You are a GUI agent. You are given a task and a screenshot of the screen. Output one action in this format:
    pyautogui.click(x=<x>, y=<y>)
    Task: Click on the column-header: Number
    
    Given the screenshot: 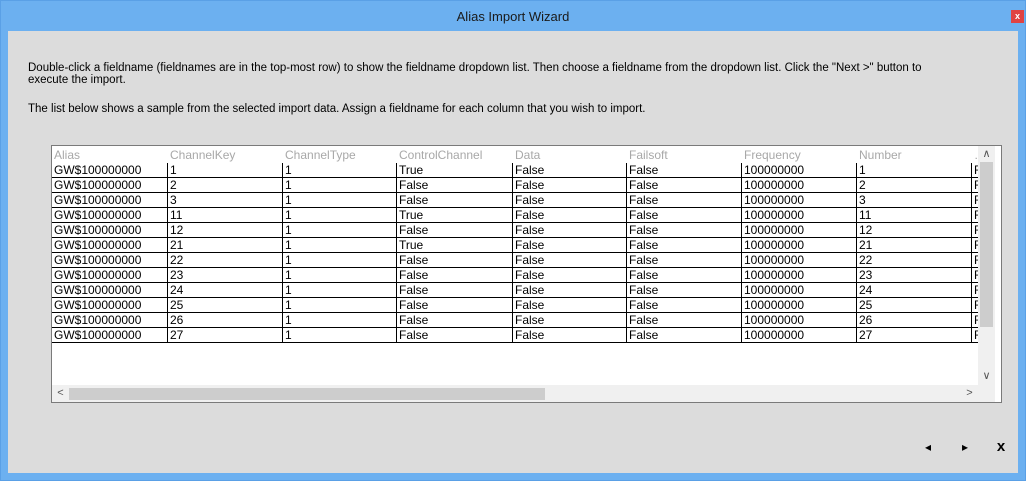 What is the action you would take?
    pyautogui.click(x=914, y=155)
    